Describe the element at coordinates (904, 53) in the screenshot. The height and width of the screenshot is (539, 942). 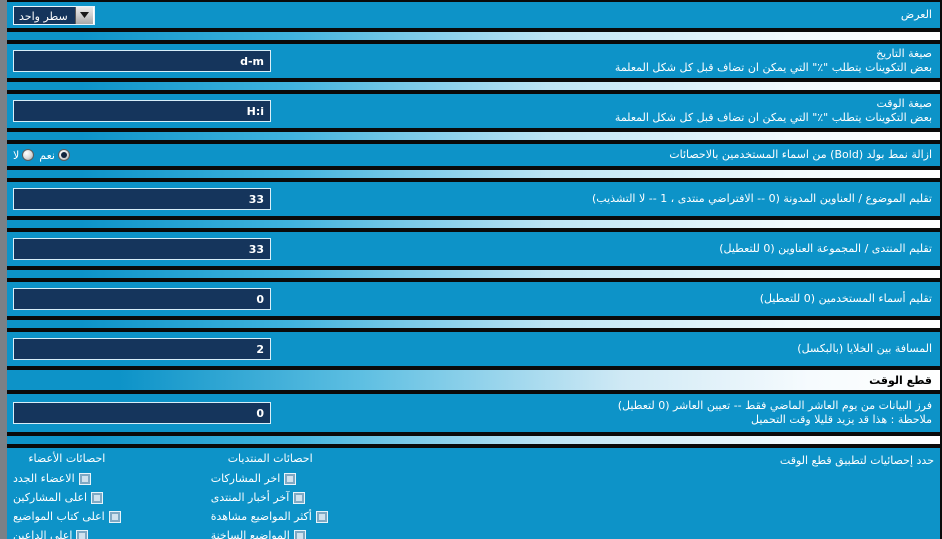
I see `date-format-label: صيغة التاريخ` at that location.